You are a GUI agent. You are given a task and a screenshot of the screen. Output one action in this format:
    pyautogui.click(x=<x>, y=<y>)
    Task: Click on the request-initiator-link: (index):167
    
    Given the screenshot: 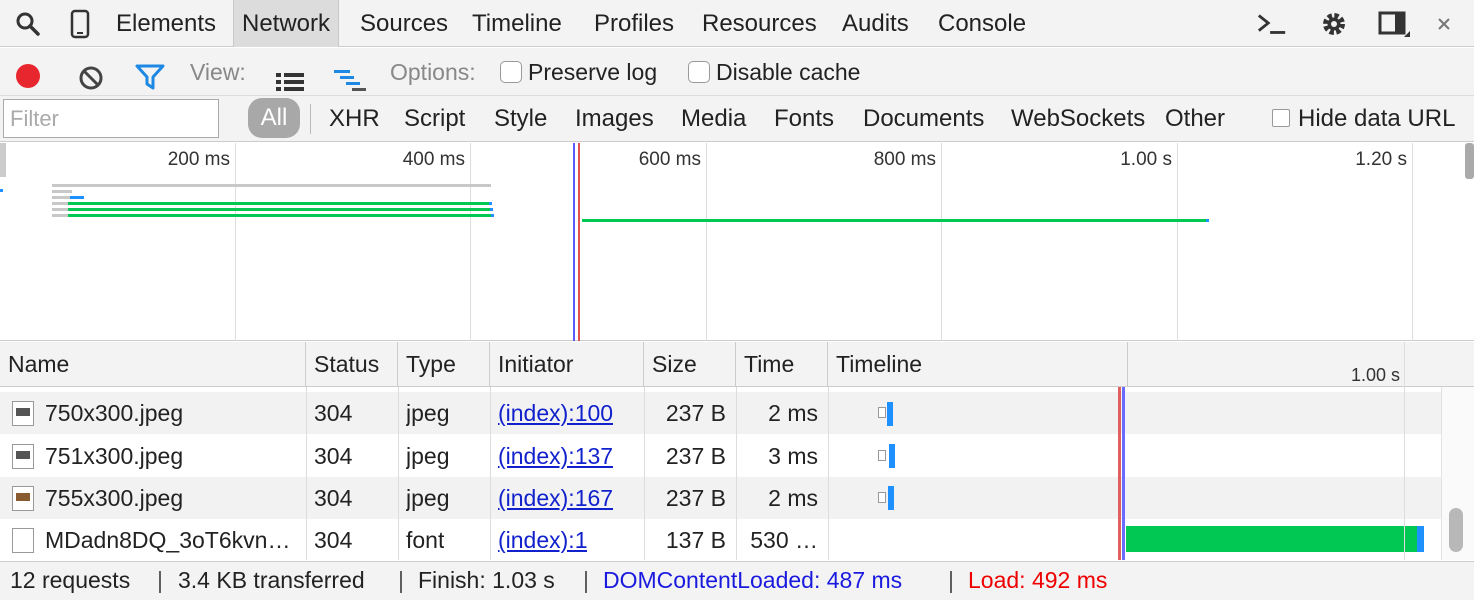 What is the action you would take?
    pyautogui.click(x=555, y=498)
    